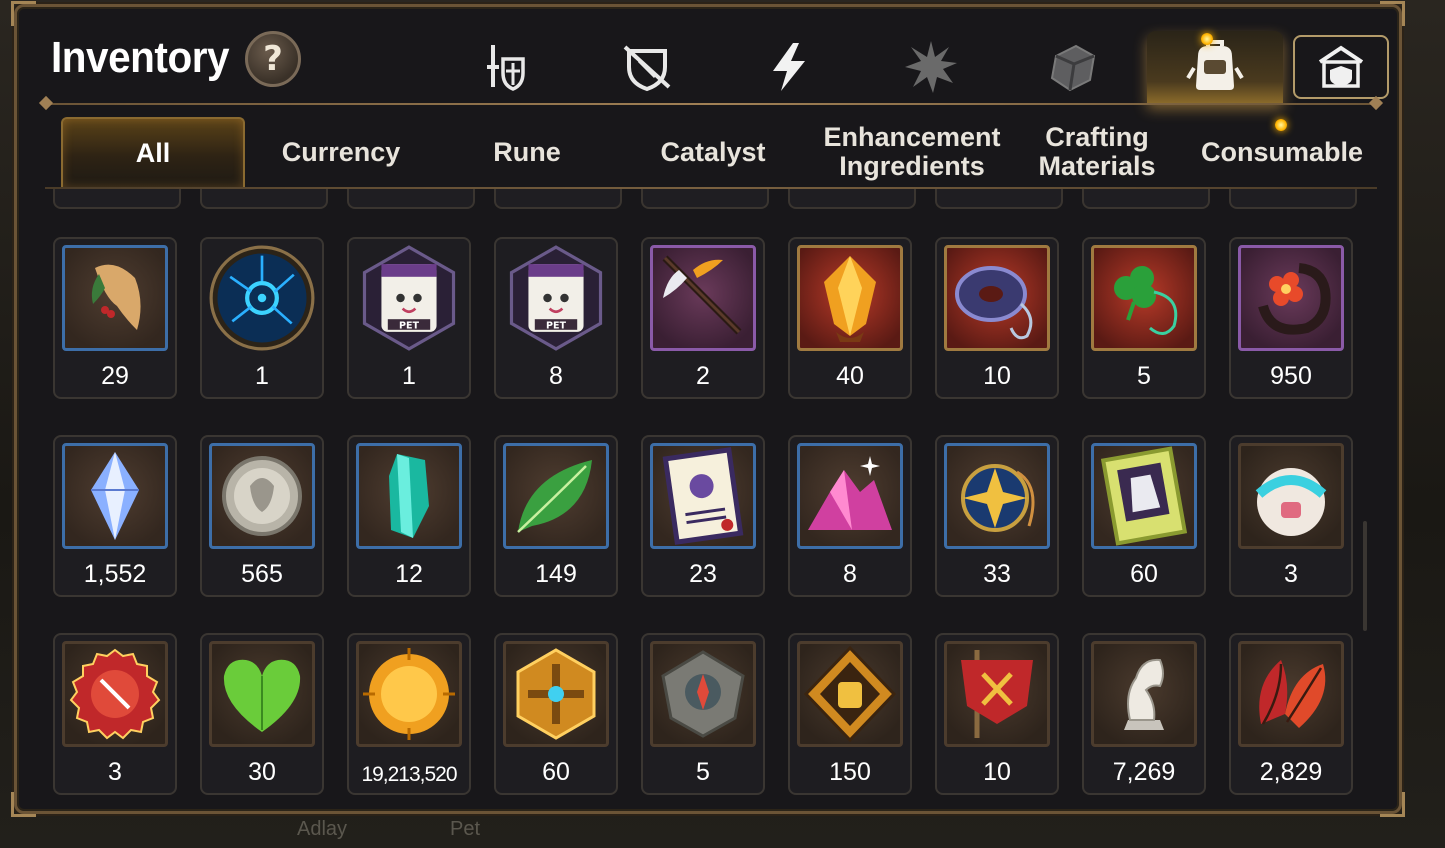  I want to click on item-slot: 40, so click(850, 318).